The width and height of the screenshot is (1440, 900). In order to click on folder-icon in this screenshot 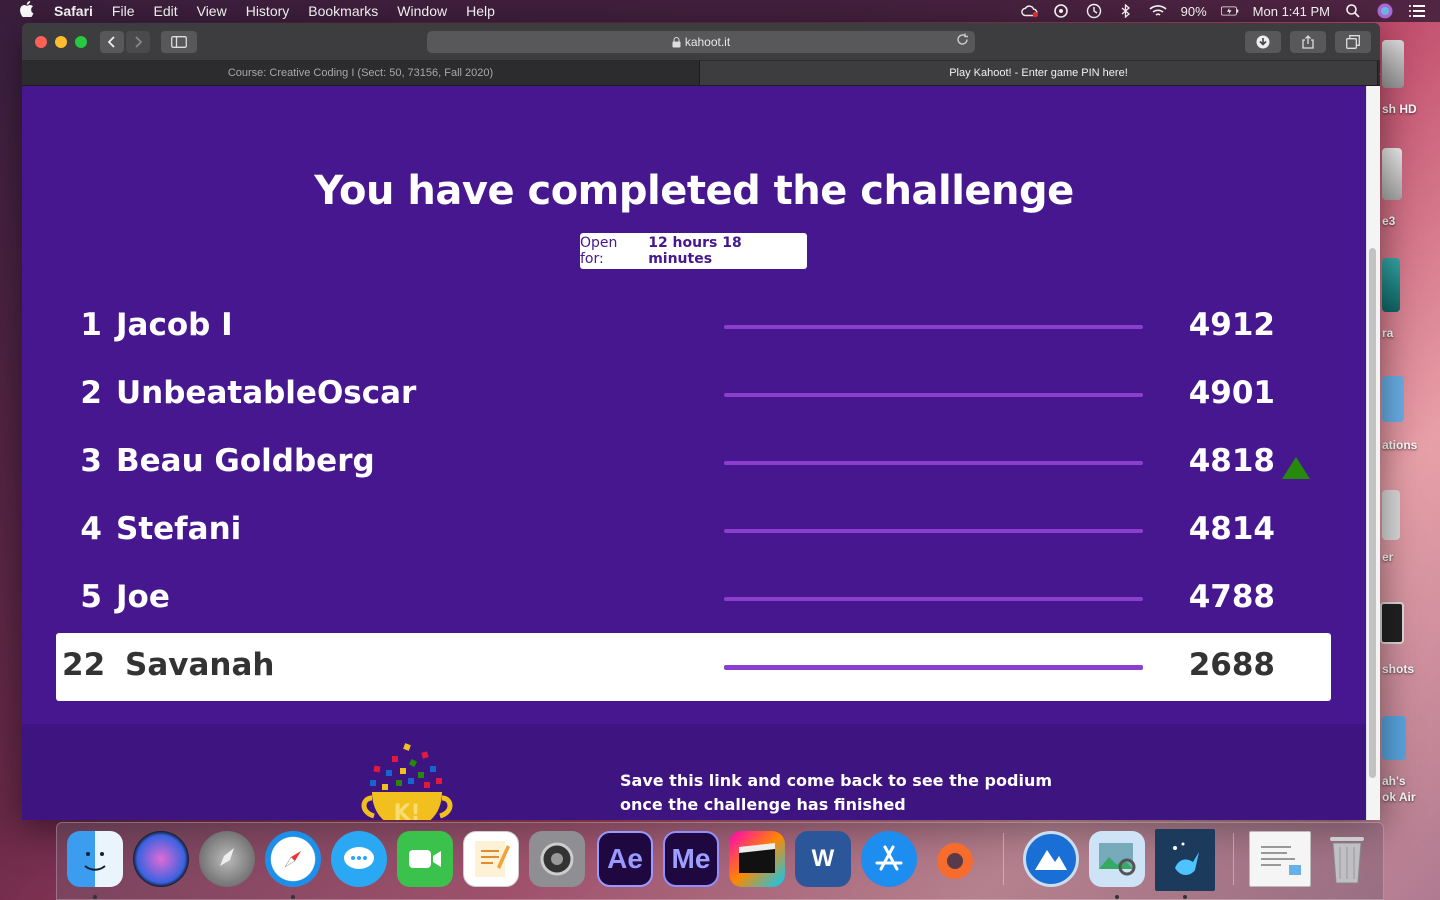, I will do `click(1394, 738)`.